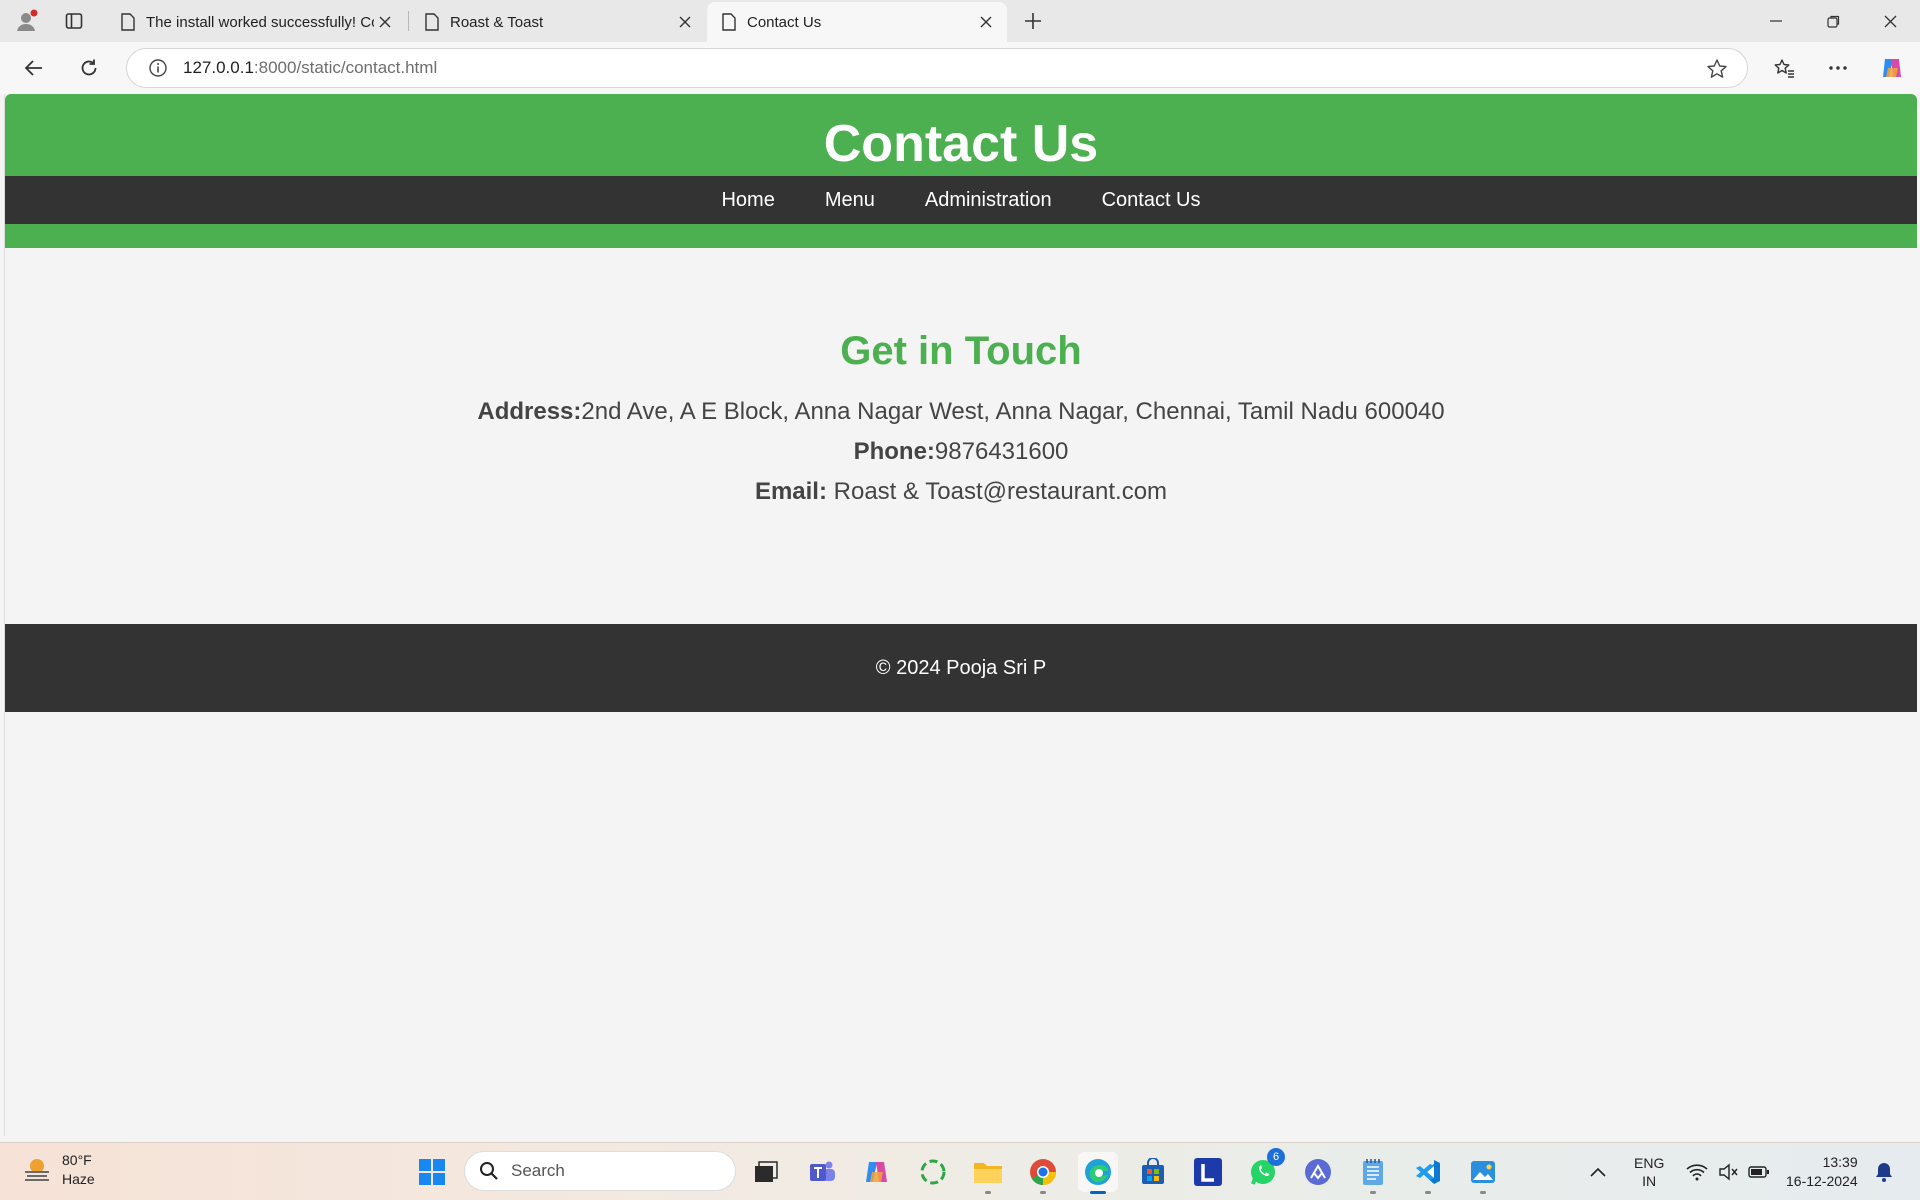 This screenshot has height=1200, width=1920. Describe the element at coordinates (538, 1170) in the screenshot. I see `search-placeholder: Search` at that location.